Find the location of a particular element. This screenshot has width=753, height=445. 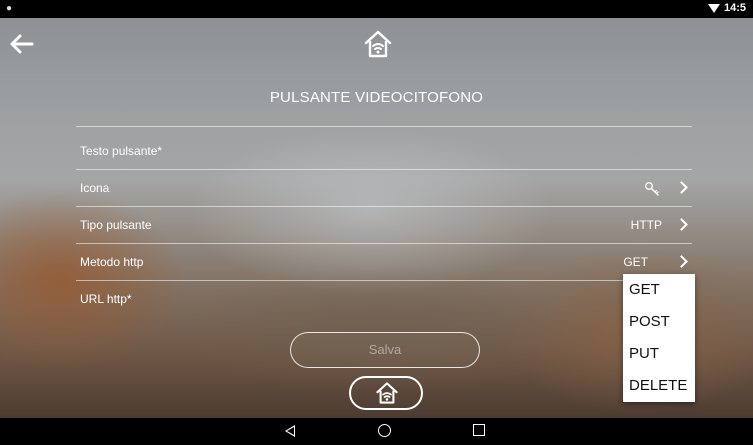

home-button is located at coordinates (386, 393).